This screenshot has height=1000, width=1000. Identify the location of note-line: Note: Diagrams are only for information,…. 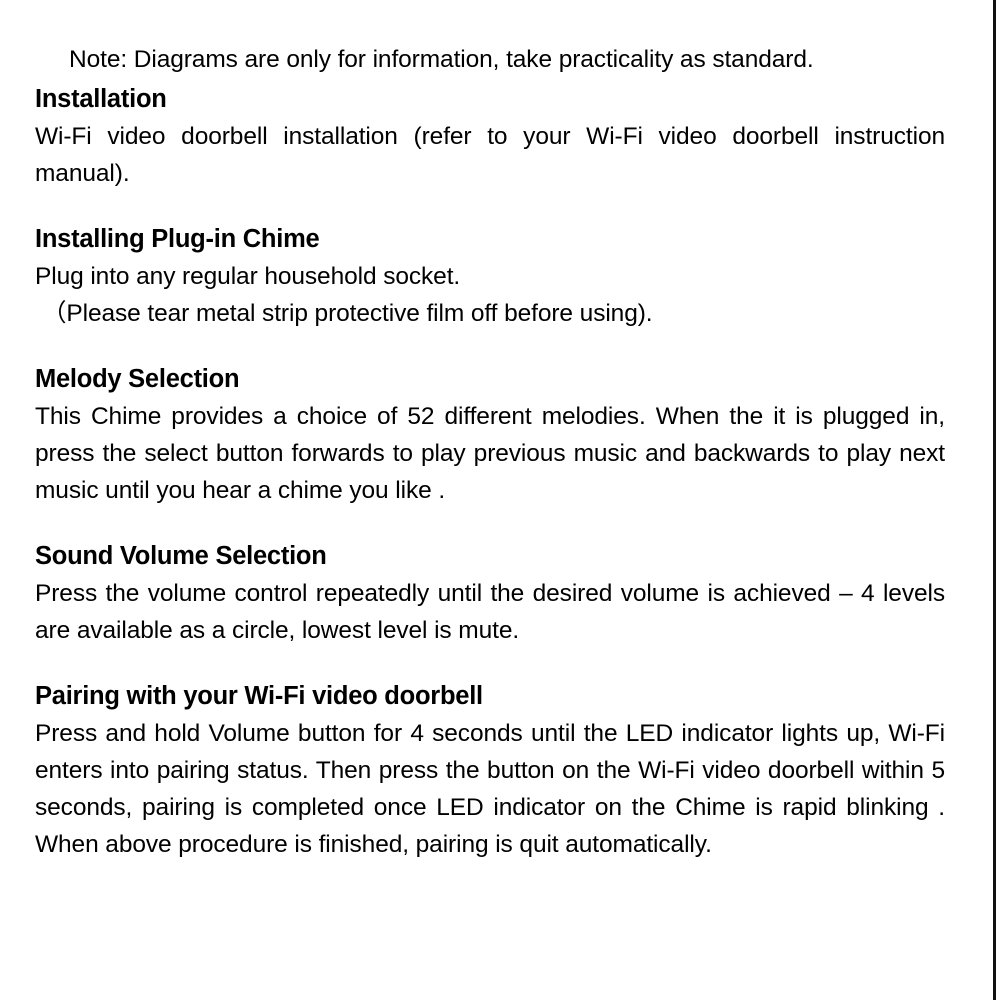
(441, 59).